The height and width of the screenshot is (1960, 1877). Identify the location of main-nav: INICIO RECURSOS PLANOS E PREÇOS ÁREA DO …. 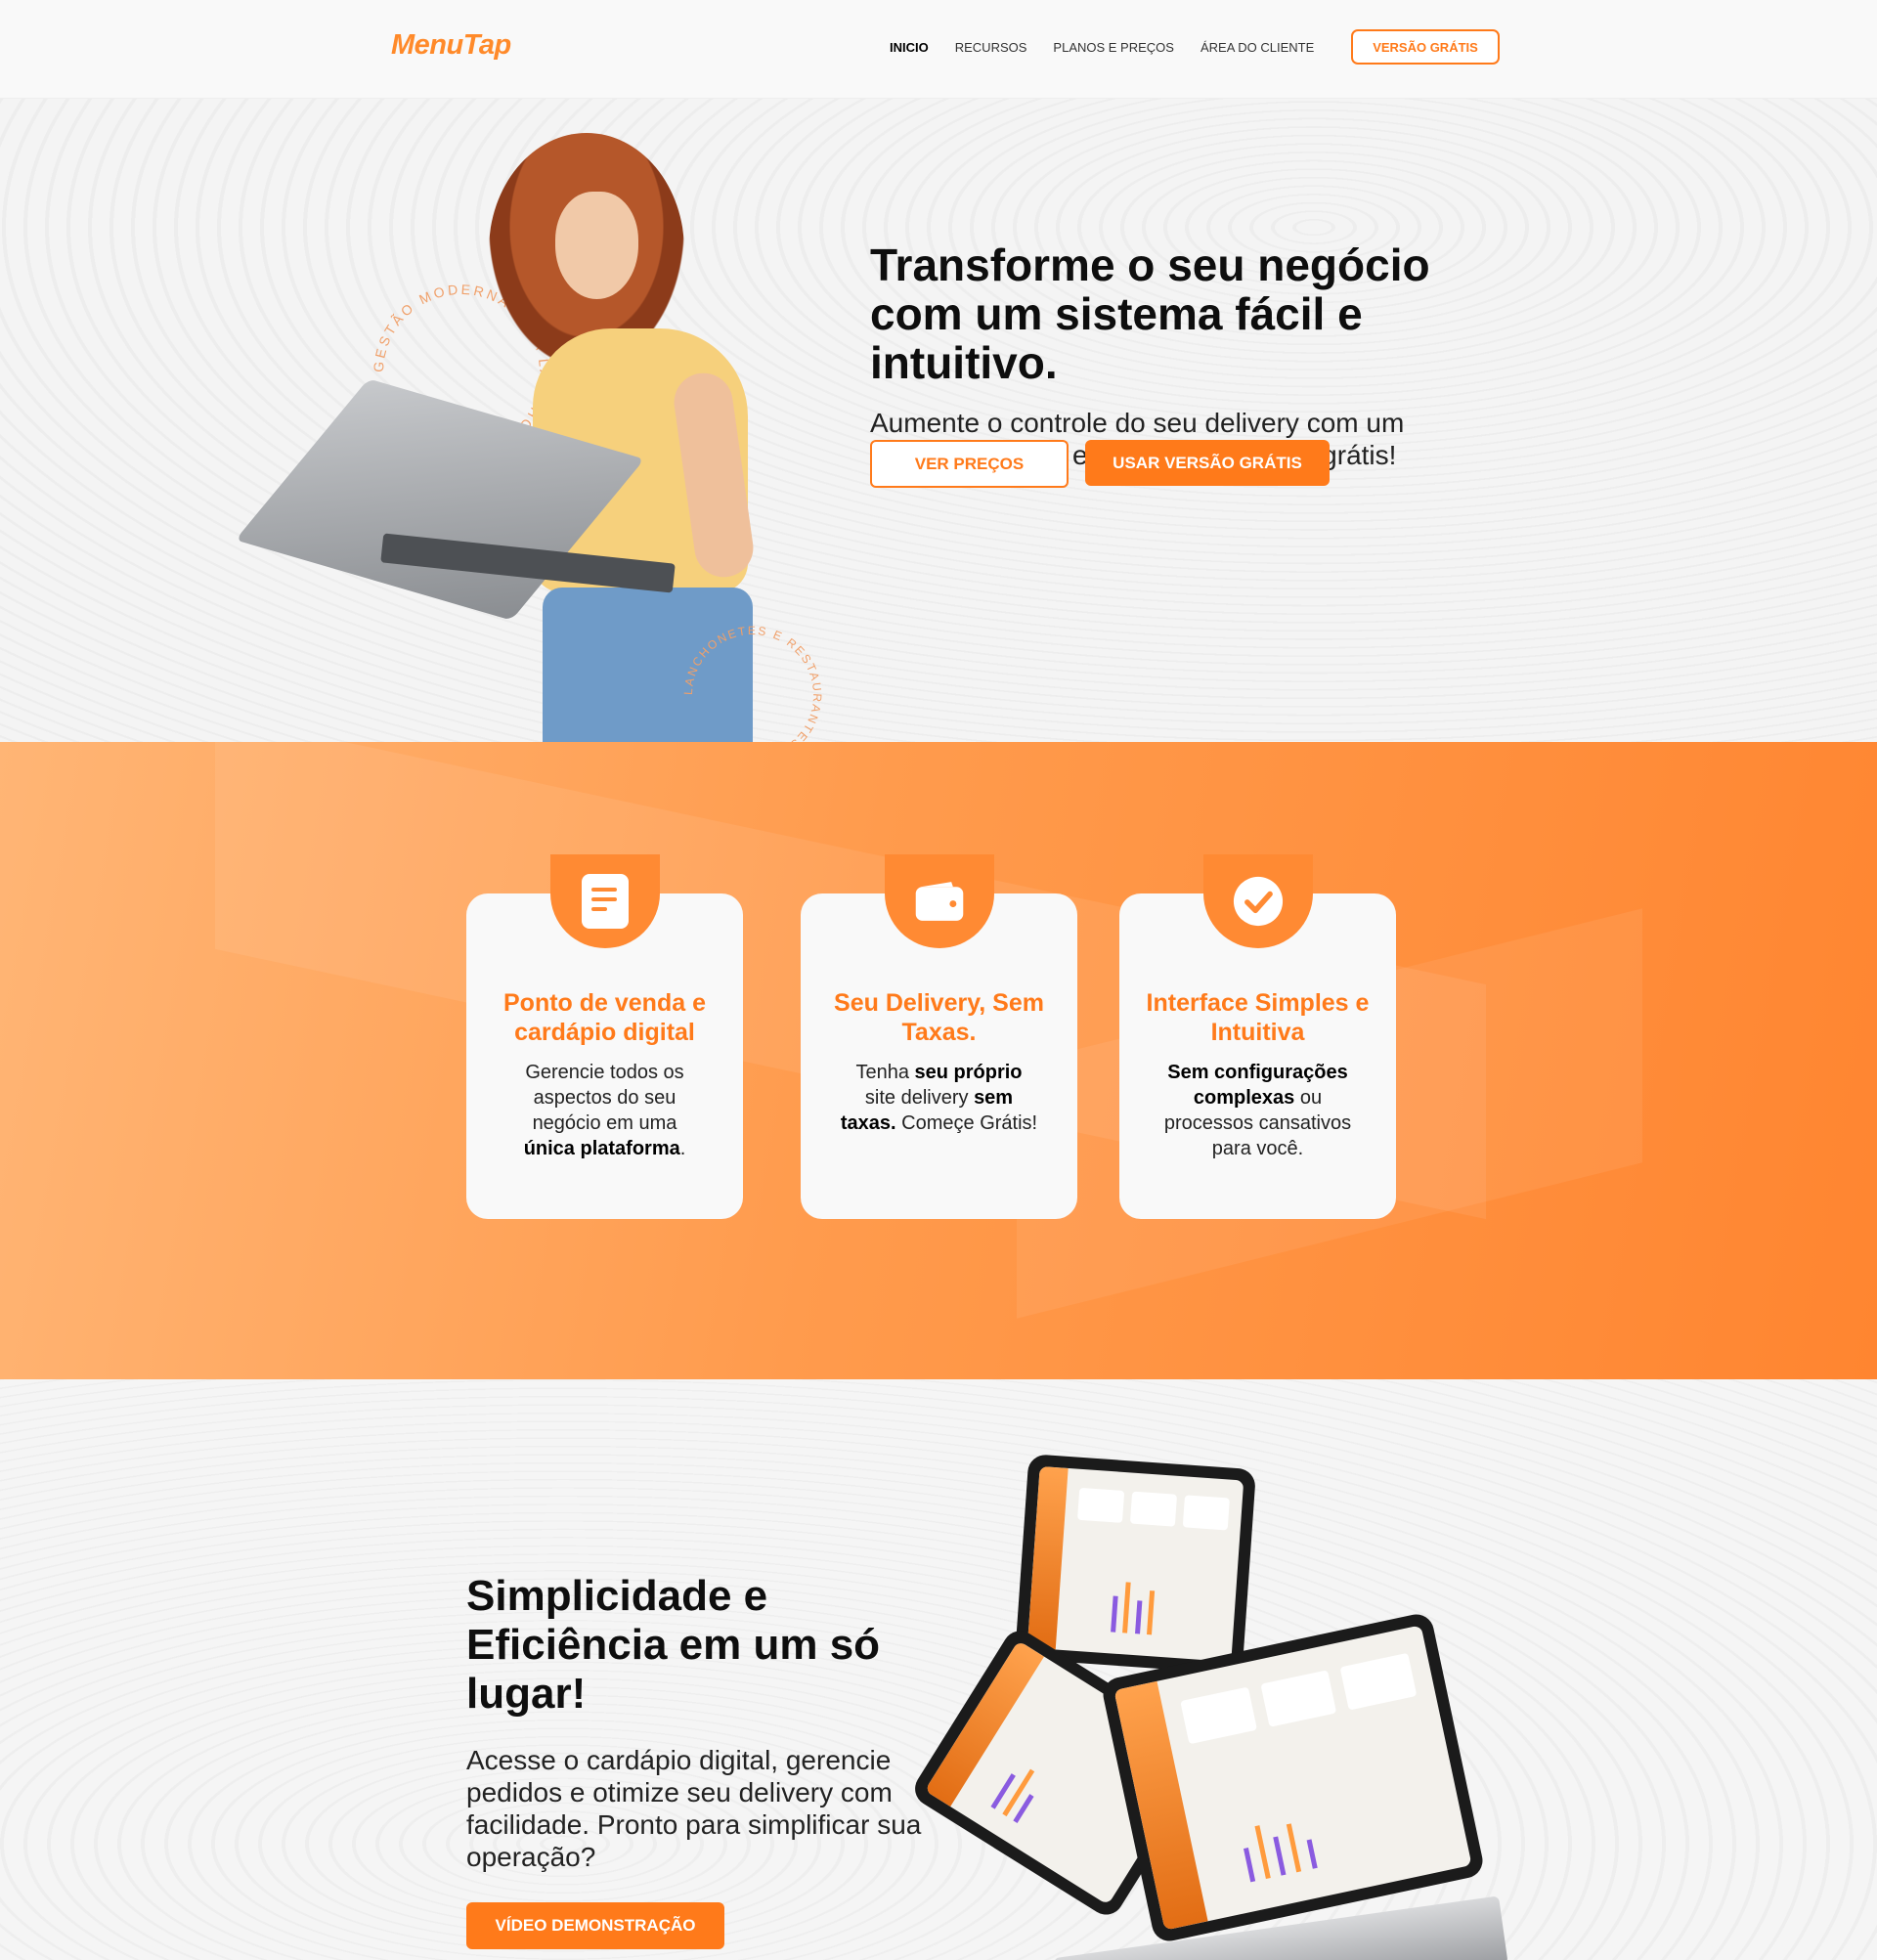
(1115, 48).